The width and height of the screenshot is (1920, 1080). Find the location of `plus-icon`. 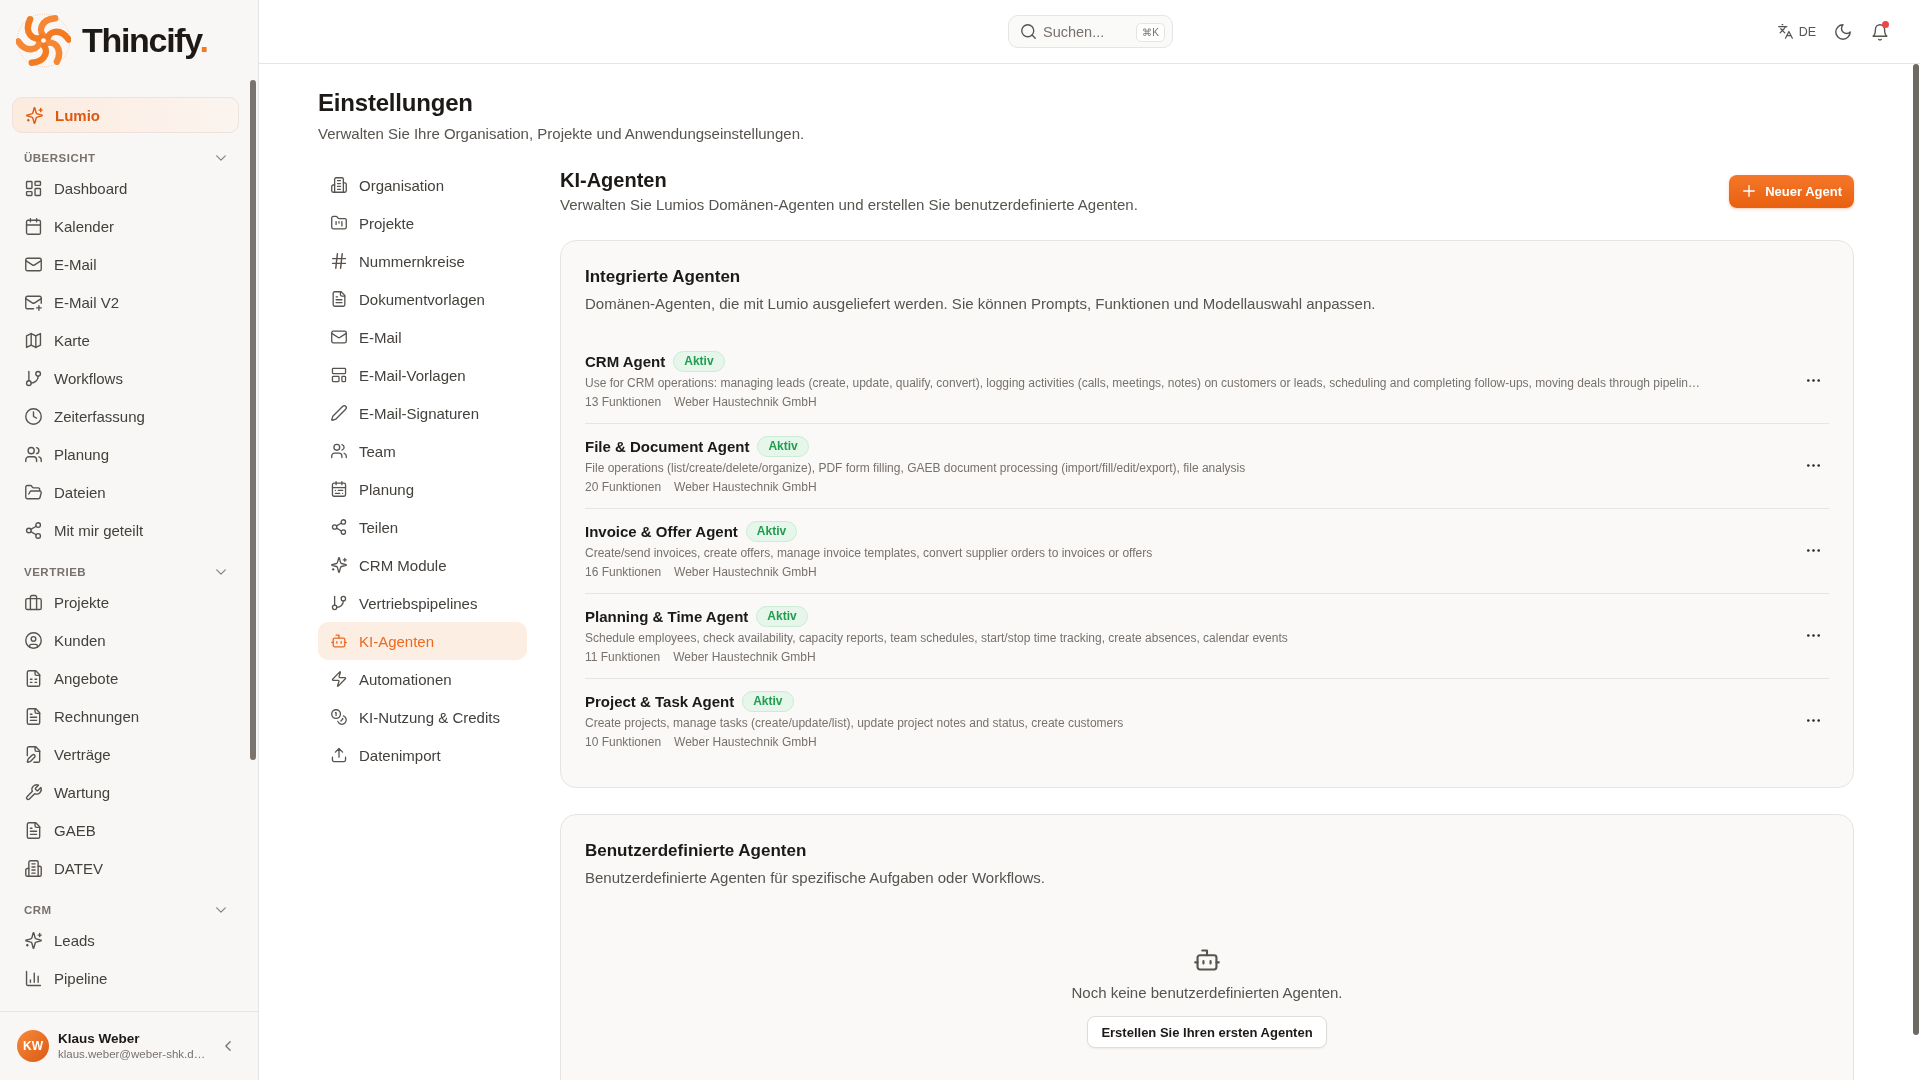

plus-icon is located at coordinates (1749, 191).